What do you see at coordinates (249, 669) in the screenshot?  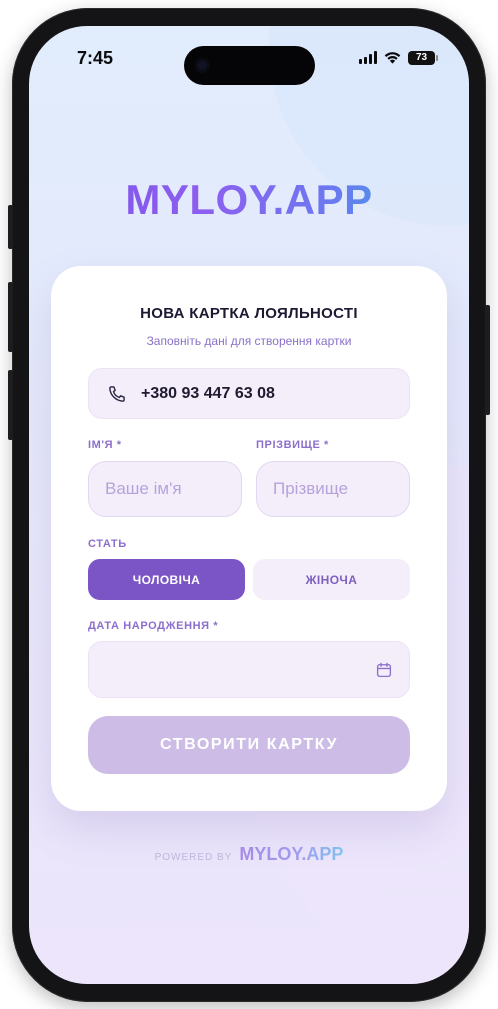 I see `birth-date-input` at bounding box center [249, 669].